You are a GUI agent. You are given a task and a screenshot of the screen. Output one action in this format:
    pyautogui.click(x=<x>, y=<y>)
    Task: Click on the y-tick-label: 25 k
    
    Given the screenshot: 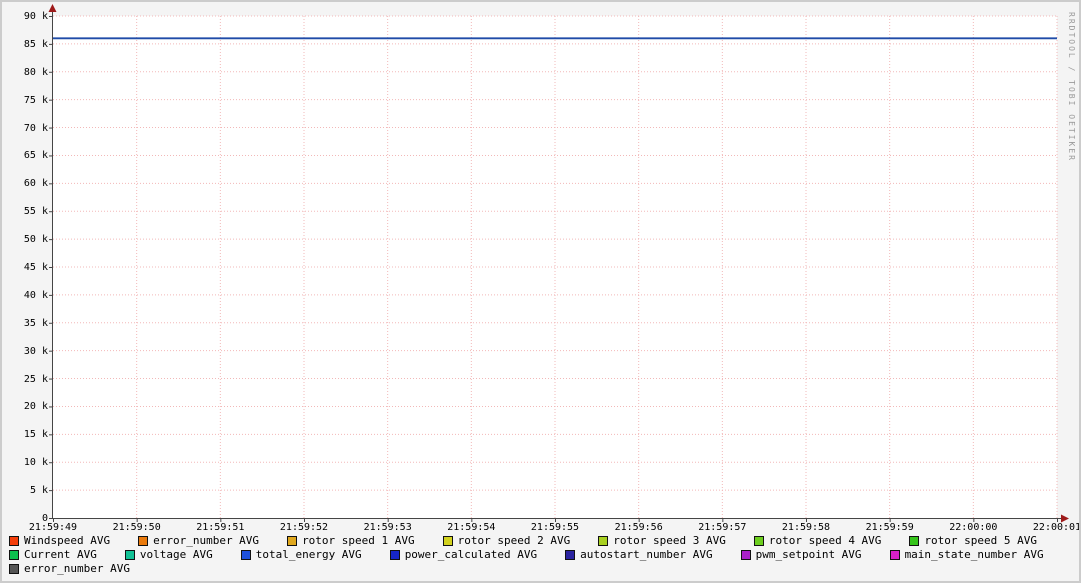 What is the action you would take?
    pyautogui.click(x=35, y=379)
    